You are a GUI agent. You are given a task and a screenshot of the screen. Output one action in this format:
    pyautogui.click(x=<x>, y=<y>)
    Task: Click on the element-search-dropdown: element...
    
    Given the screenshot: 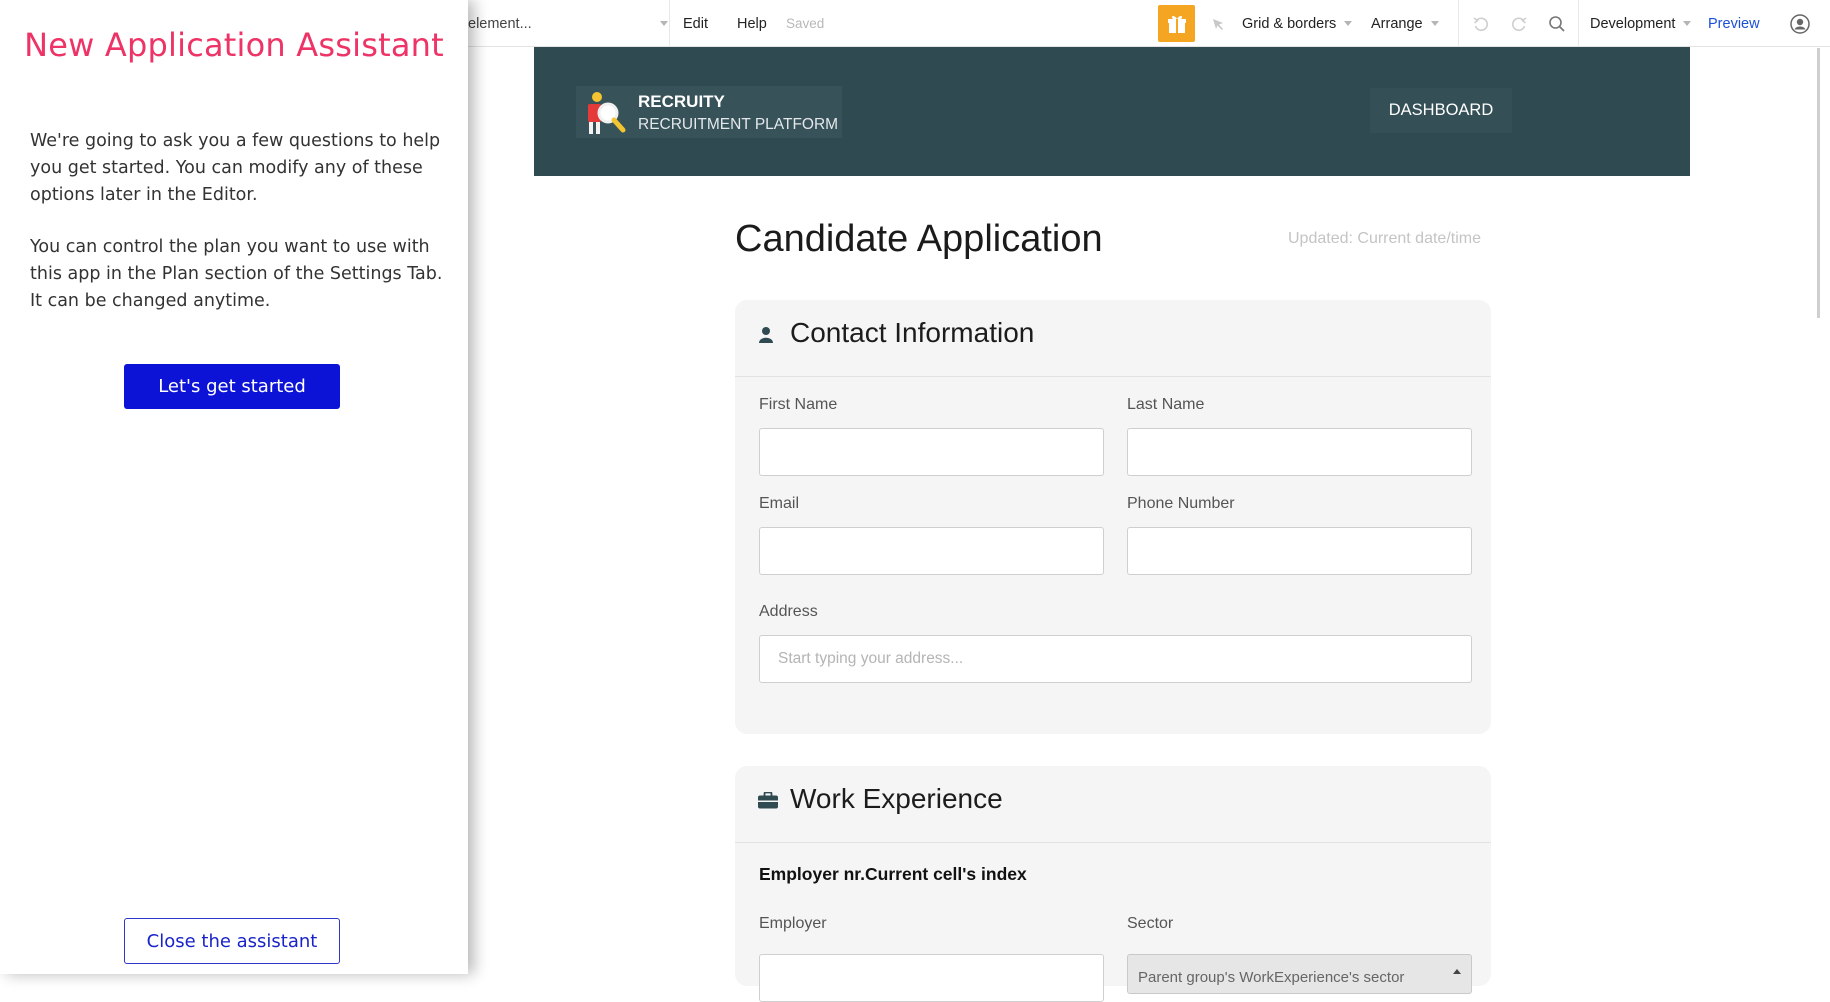 What is the action you would take?
    pyautogui.click(x=568, y=23)
    